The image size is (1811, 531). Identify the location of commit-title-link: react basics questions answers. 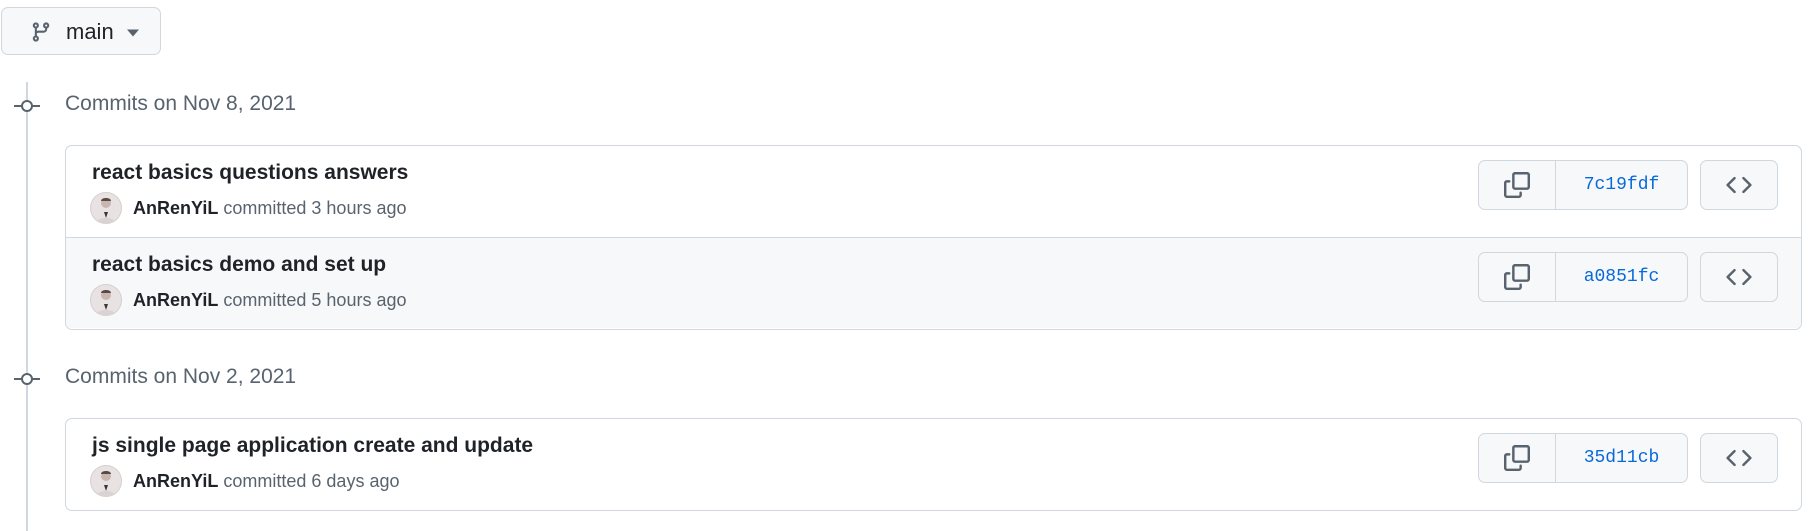
(250, 173).